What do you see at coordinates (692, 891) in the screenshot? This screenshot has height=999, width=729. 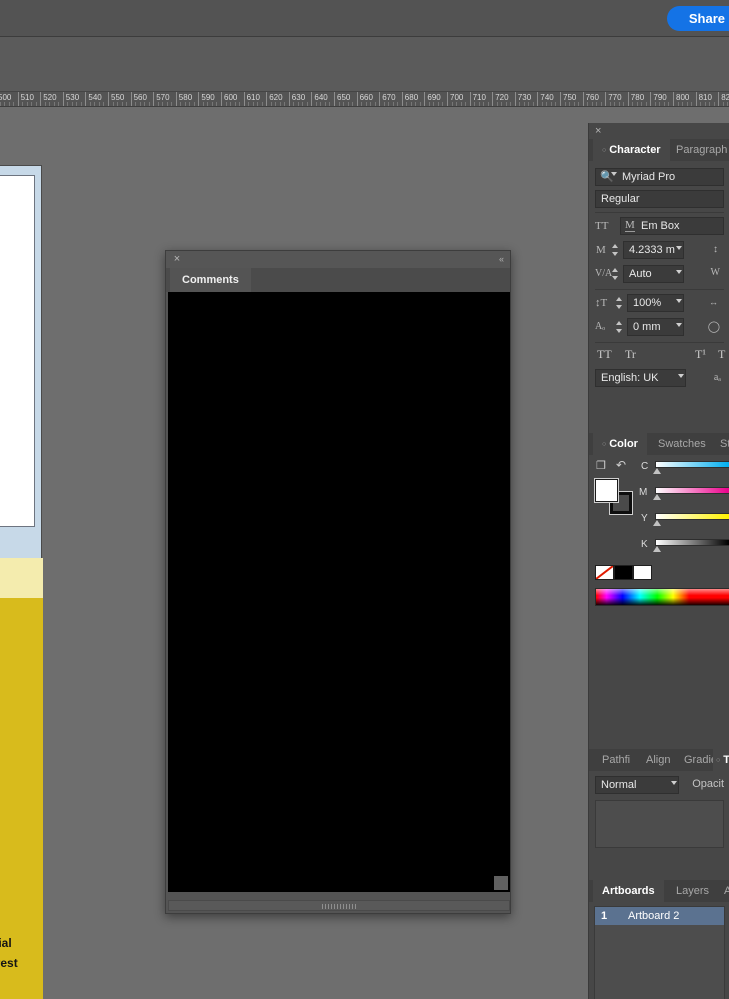 I see `tab-layers: Layers` at bounding box center [692, 891].